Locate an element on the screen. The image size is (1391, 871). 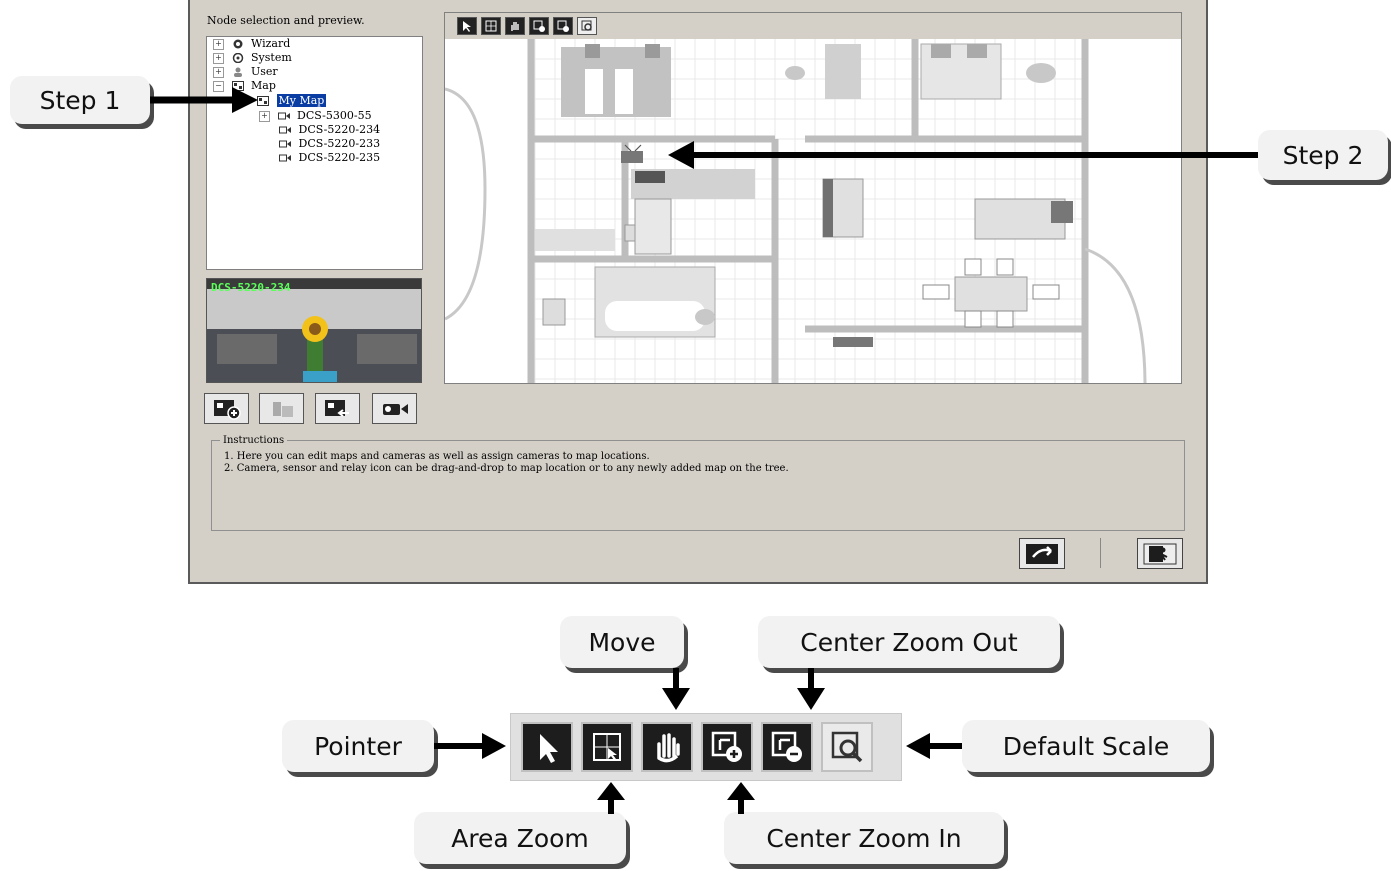
wizard-icon is located at coordinates (238, 44).